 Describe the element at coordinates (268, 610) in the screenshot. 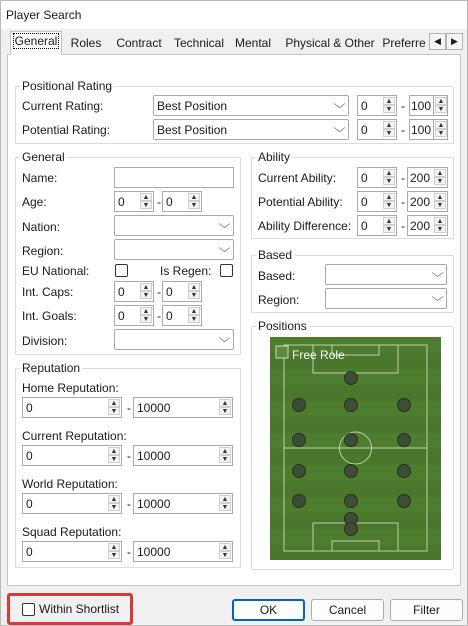

I see `ok-button: OK` at that location.